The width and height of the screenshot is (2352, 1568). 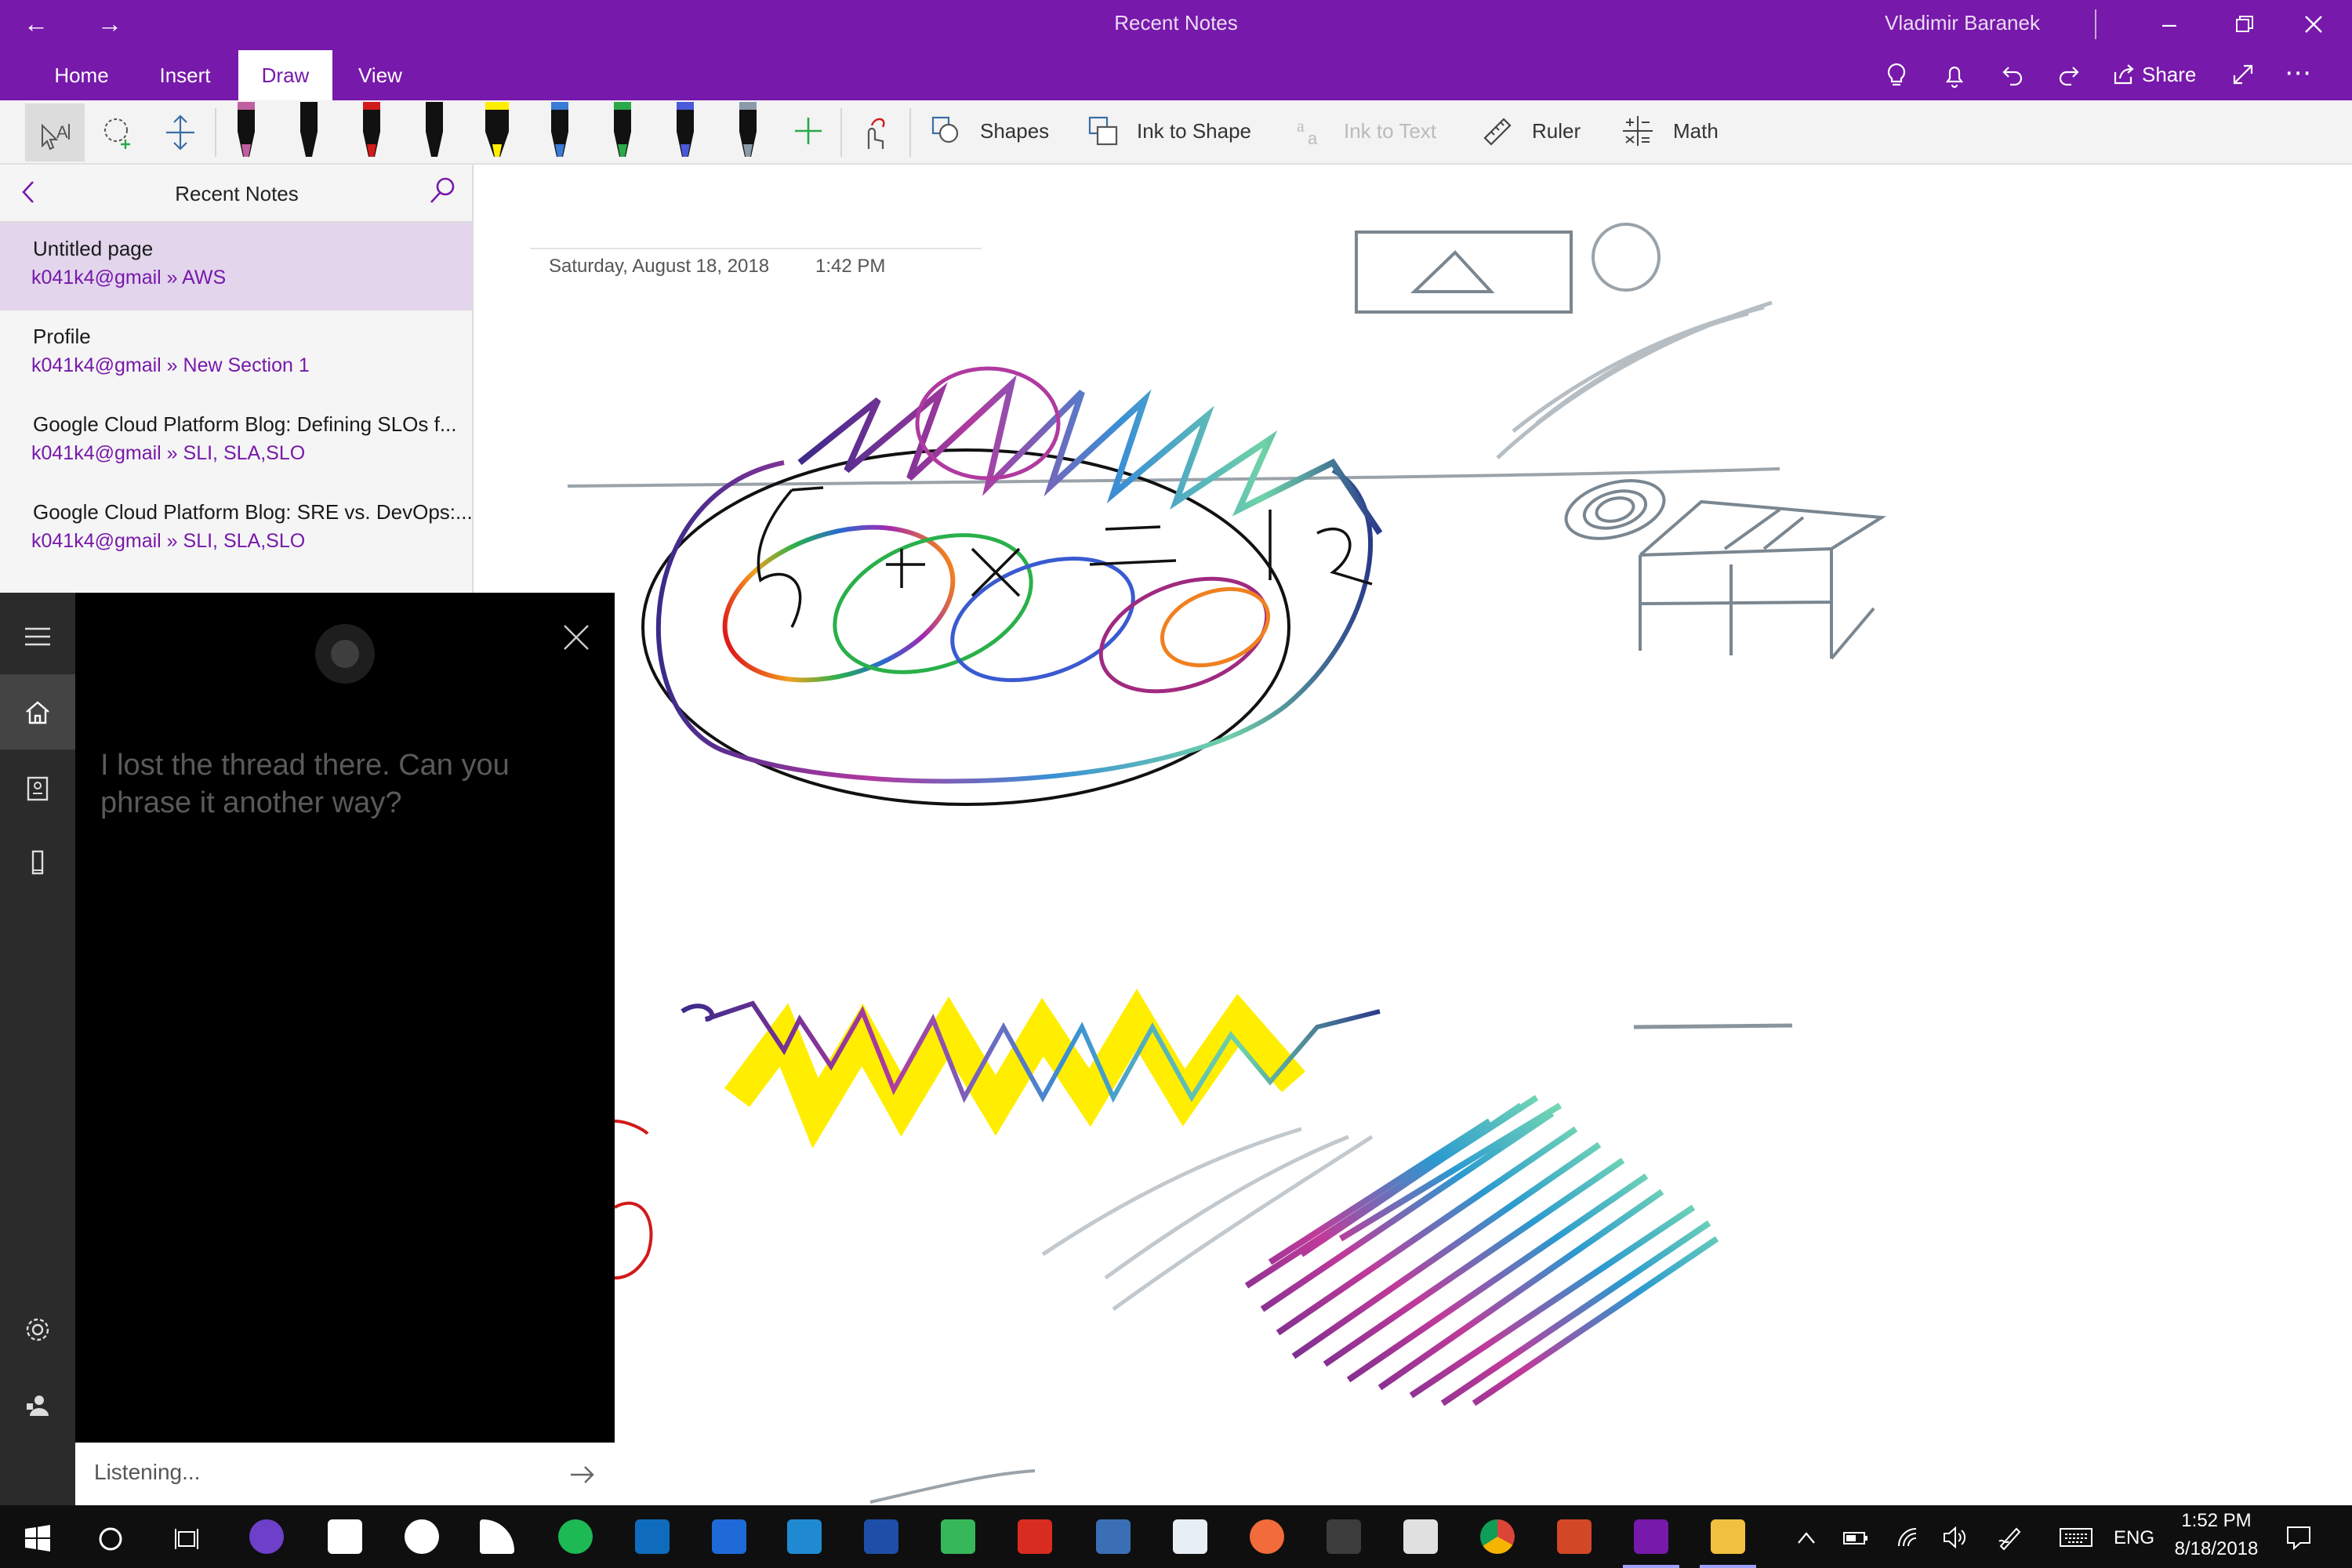 What do you see at coordinates (1015, 131) in the screenshot?
I see `shapes-button: Shapes` at bounding box center [1015, 131].